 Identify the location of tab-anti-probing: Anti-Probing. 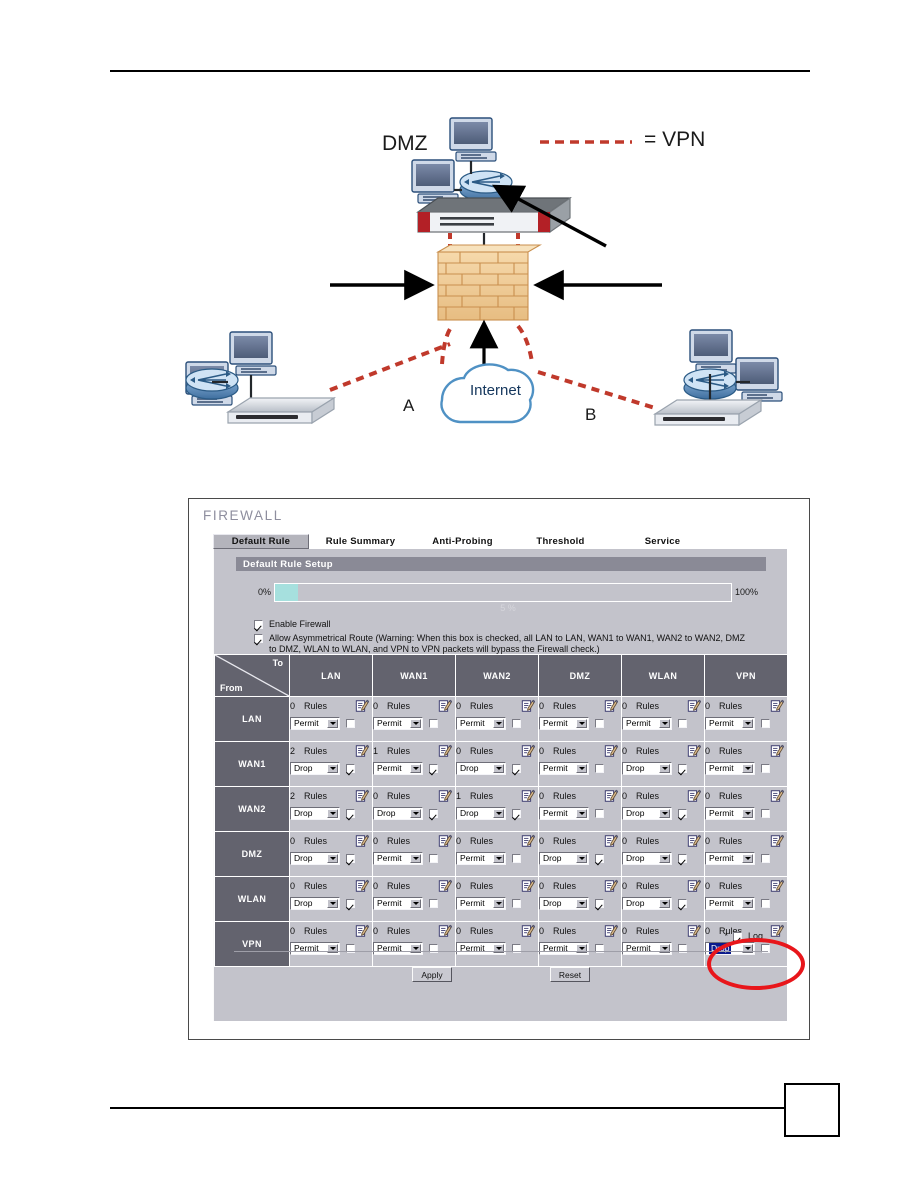
(463, 541).